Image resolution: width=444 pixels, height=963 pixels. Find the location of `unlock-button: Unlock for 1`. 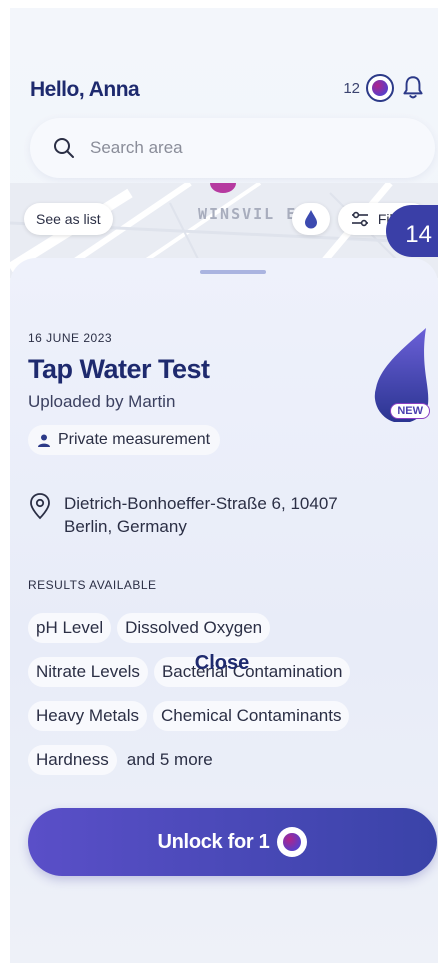

unlock-button: Unlock for 1 is located at coordinates (232, 842).